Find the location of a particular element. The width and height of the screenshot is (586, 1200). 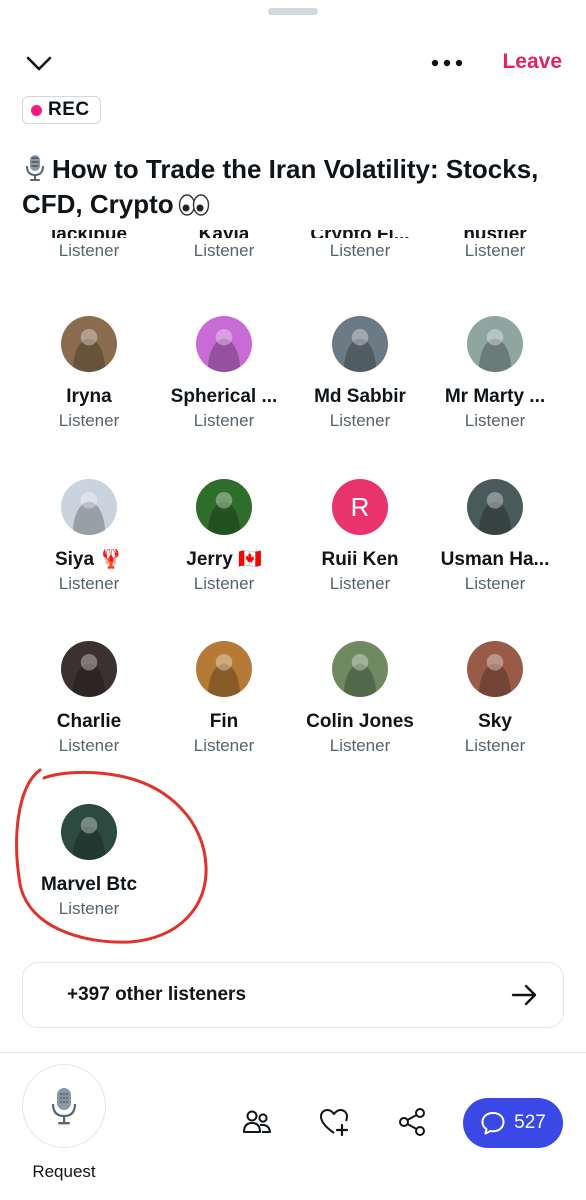

chat-button: 527 is located at coordinates (513, 1123).